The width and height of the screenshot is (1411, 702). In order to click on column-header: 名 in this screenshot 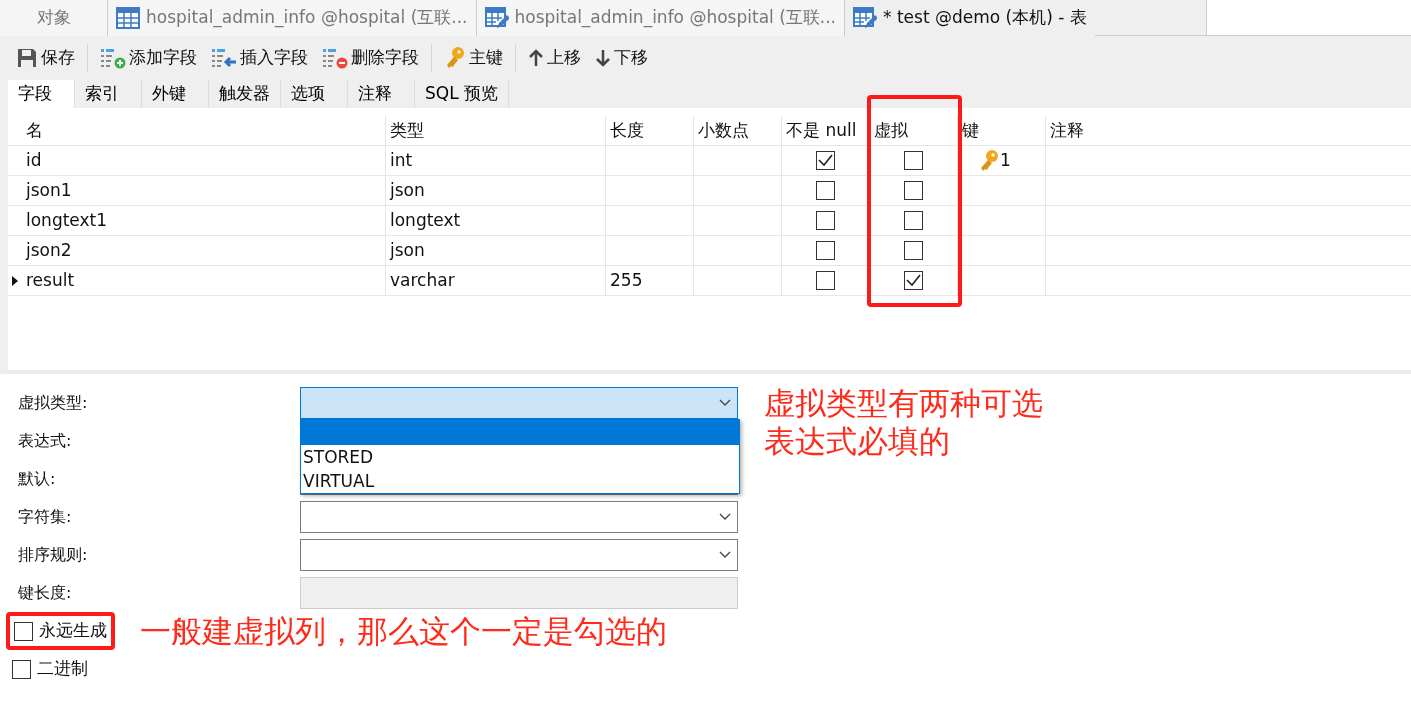, I will do `click(204, 130)`.